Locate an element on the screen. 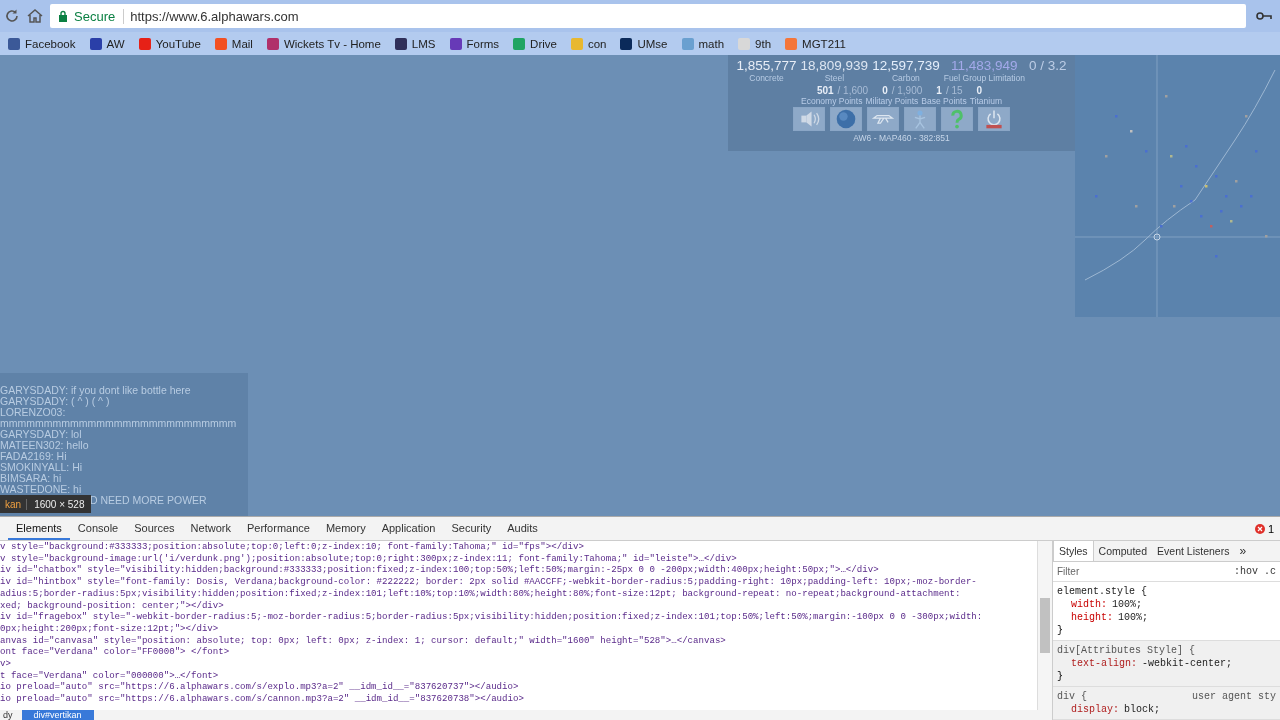 The image size is (1280, 720). points-value: 0 is located at coordinates (979, 90).